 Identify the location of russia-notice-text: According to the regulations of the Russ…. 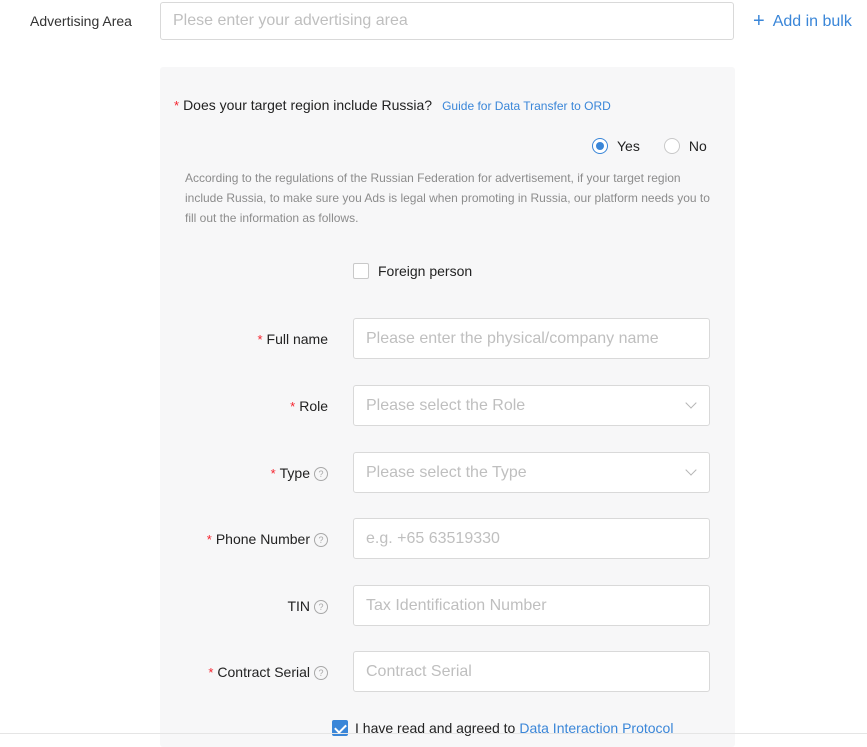
(447, 198).